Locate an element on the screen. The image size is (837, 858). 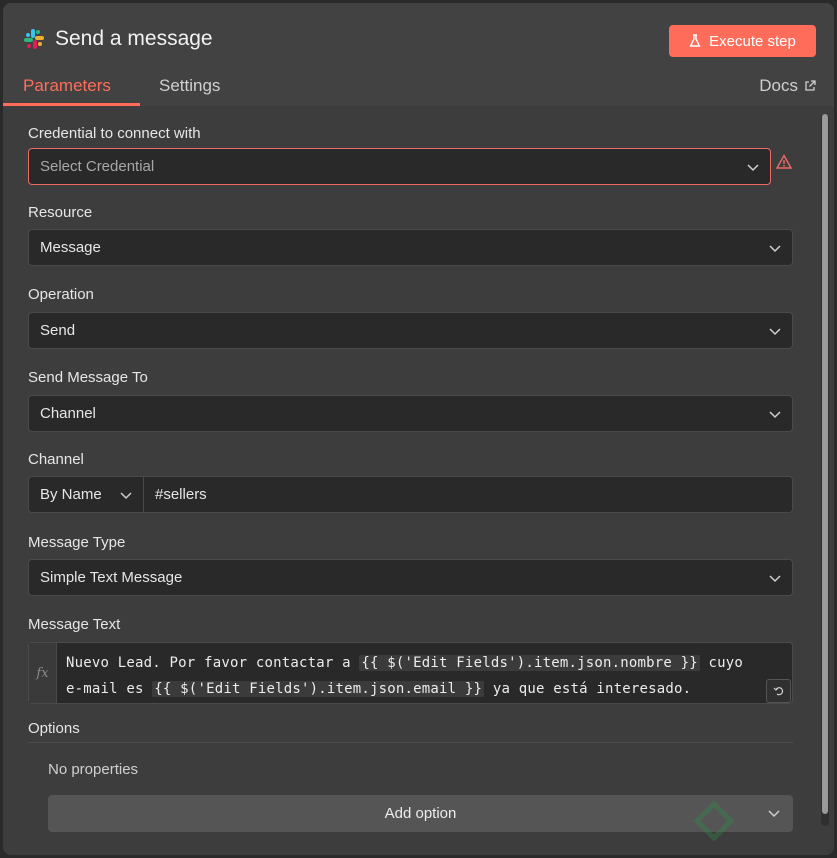
fx-icon: fx is located at coordinates (43, 673).